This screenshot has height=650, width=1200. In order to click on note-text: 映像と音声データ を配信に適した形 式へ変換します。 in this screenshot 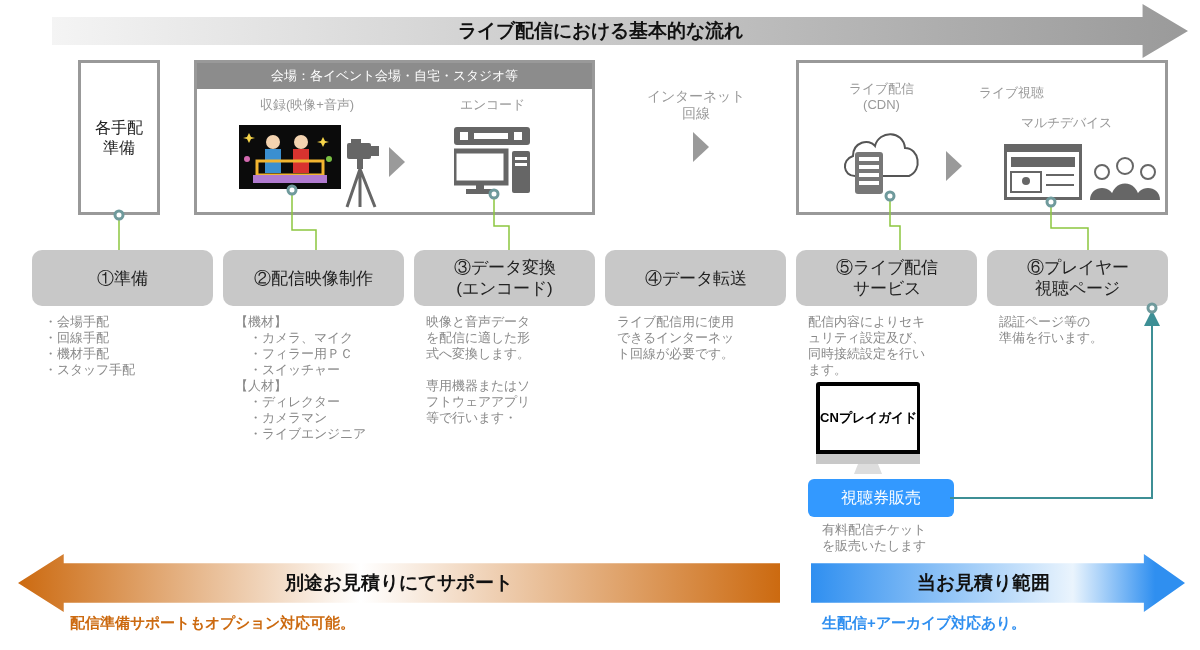, I will do `click(478, 338)`.